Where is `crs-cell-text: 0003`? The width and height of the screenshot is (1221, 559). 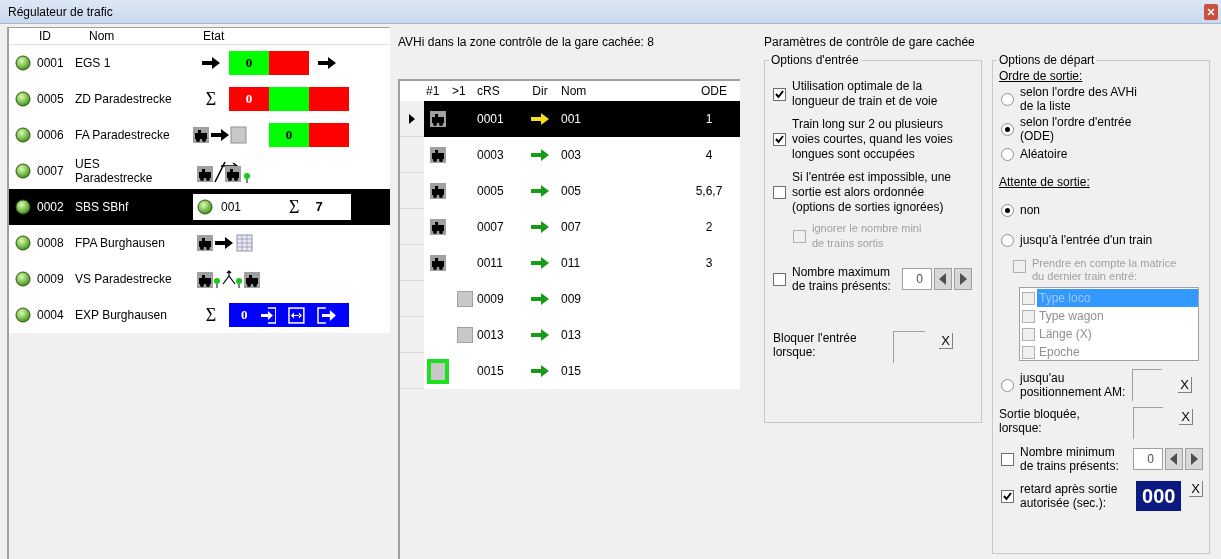
crs-cell-text: 0003 is located at coordinates (491, 155).